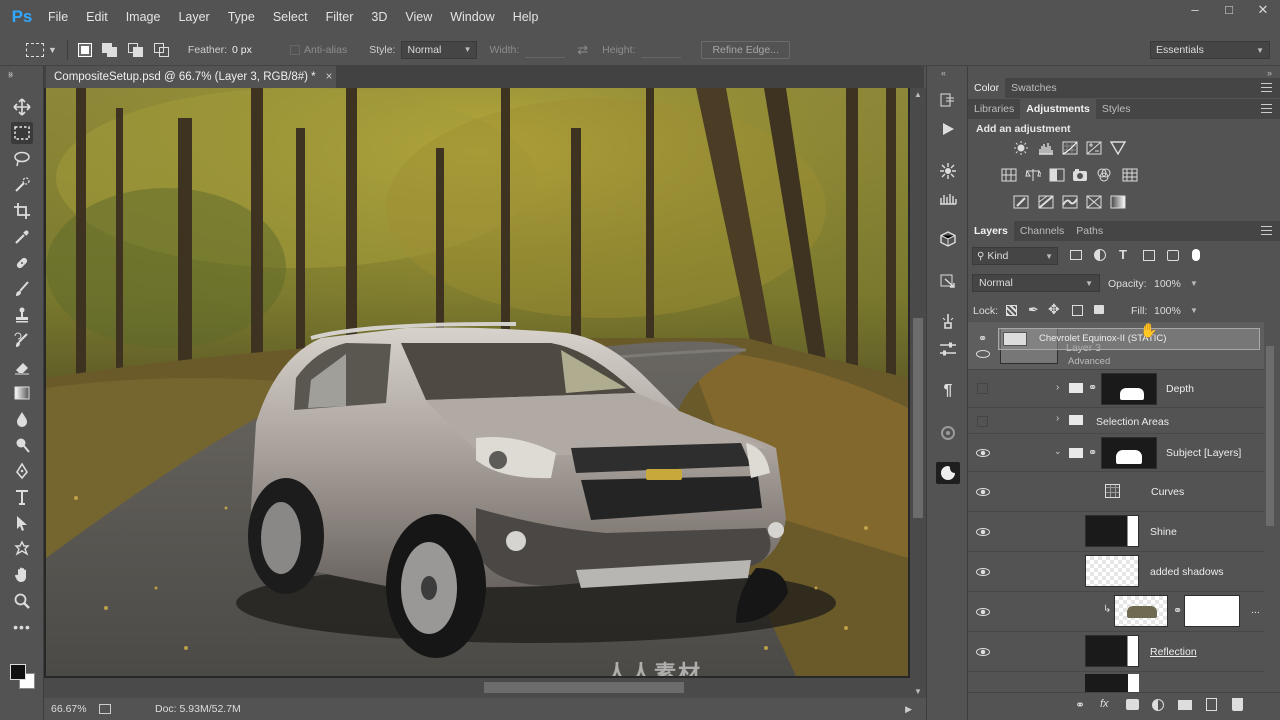 The height and width of the screenshot is (720, 1280). I want to click on tab-swatches: Swatches, so click(1034, 88).